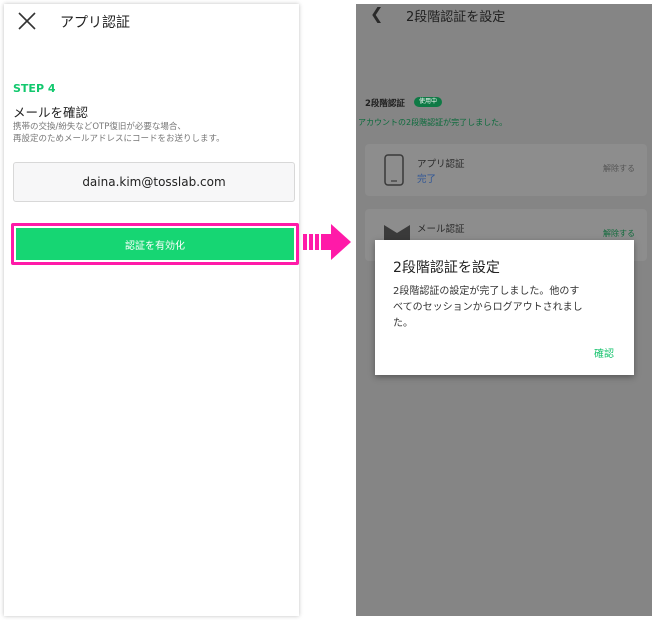 The image size is (656, 620). What do you see at coordinates (604, 352) in the screenshot?
I see `confirm-button: 確認` at bounding box center [604, 352].